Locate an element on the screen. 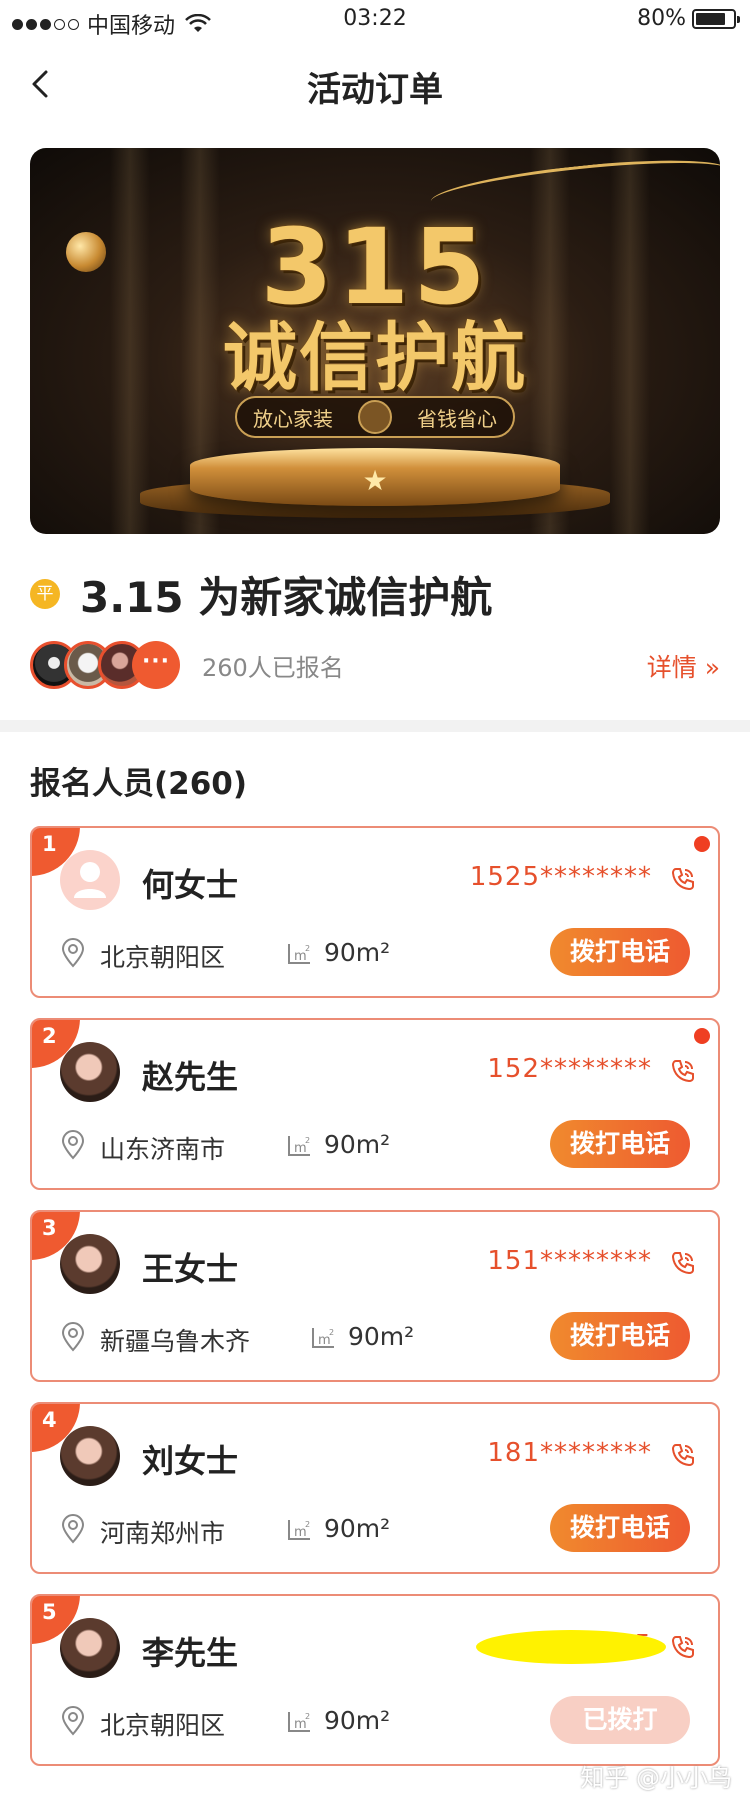 The width and height of the screenshot is (750, 1802). person-name: 王女士 is located at coordinates (190, 1269).